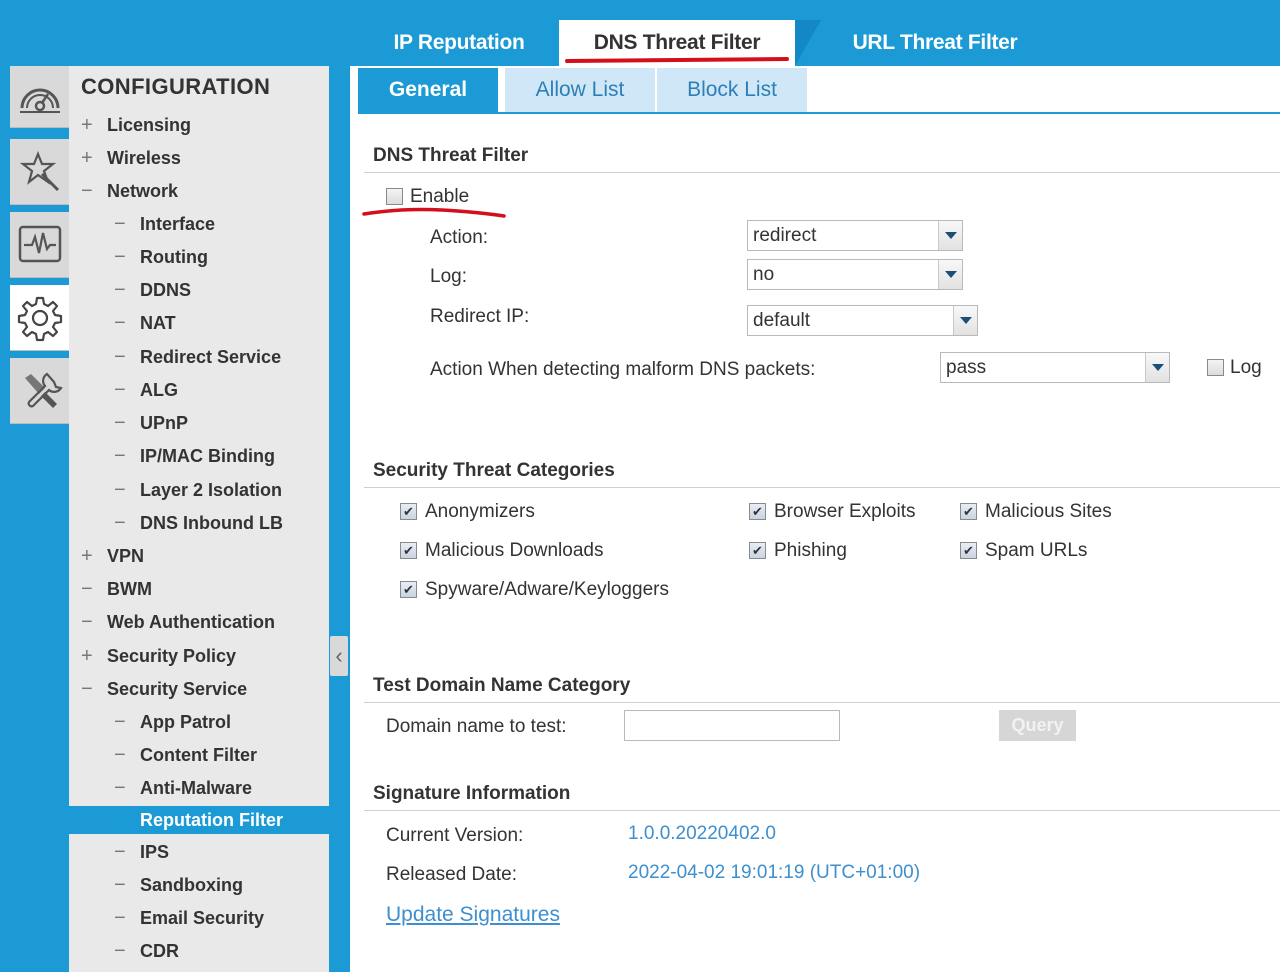  I want to click on subtab-general: General, so click(428, 90).